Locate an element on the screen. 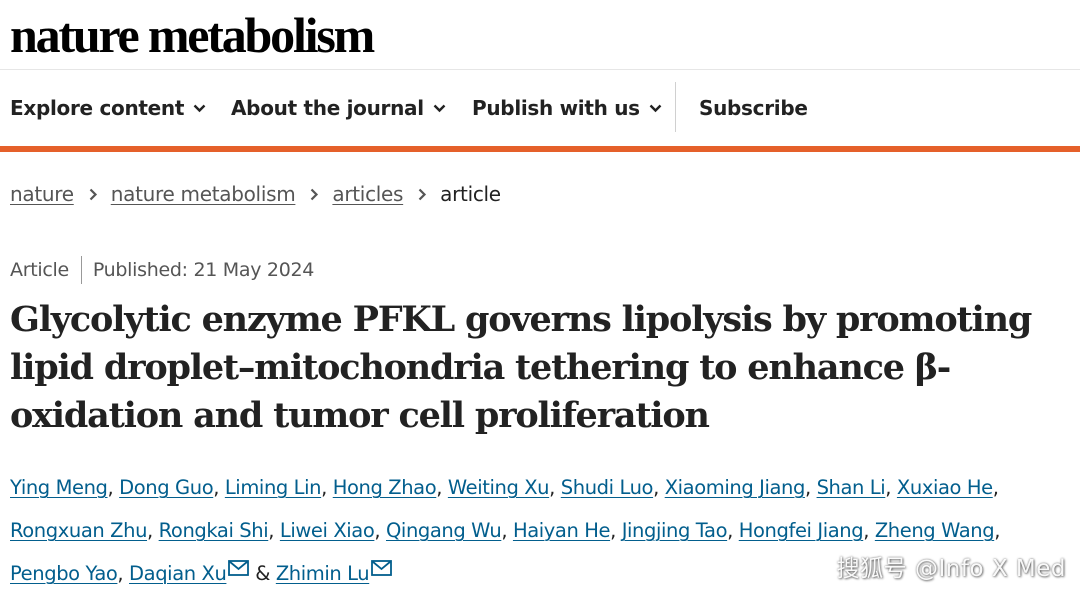 This screenshot has height=589, width=1080. nav-explore-content: Explore content is located at coordinates (108, 108).